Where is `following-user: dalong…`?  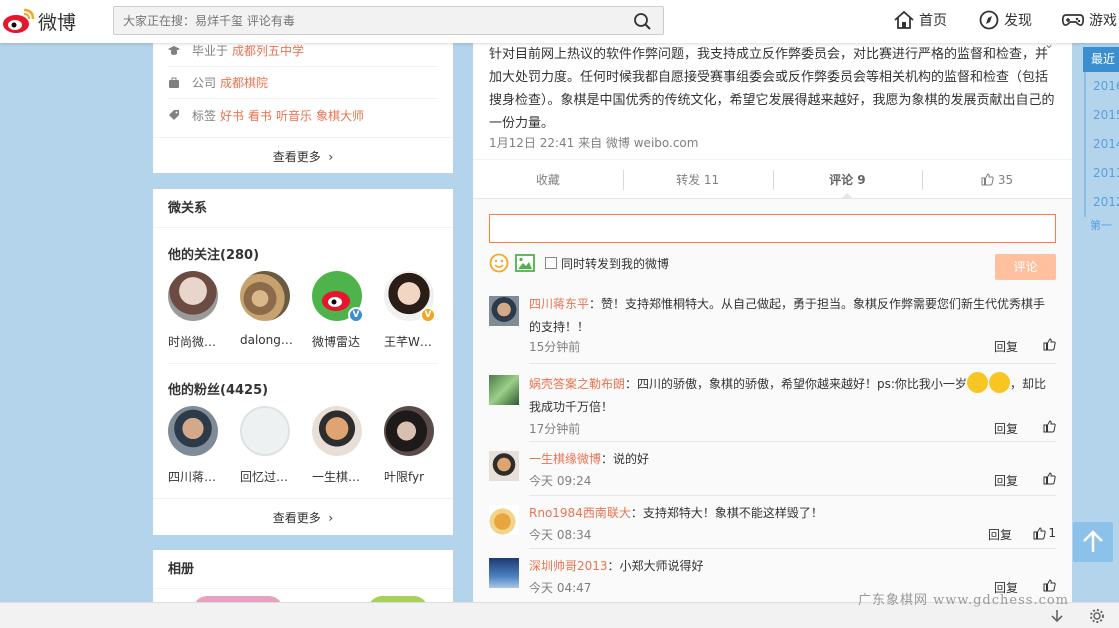 following-user: dalong… is located at coordinates (276, 310).